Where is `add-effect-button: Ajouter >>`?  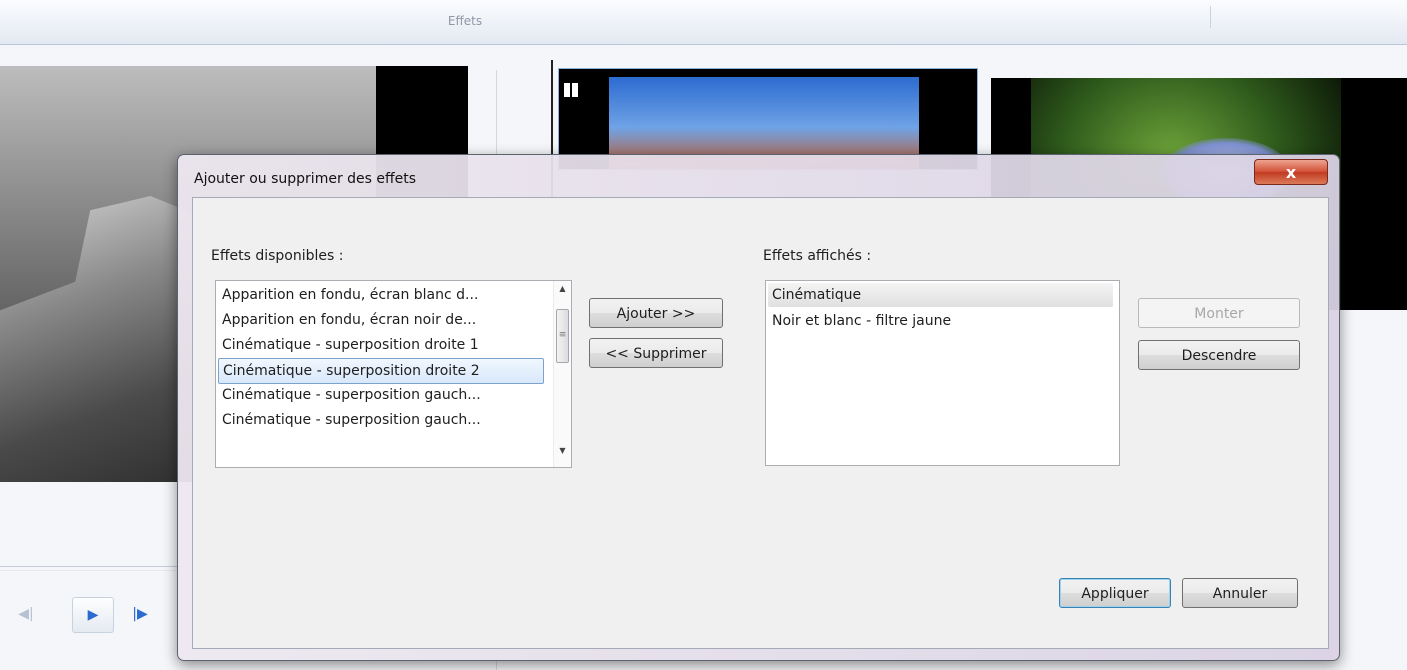 add-effect-button: Ajouter >> is located at coordinates (656, 313).